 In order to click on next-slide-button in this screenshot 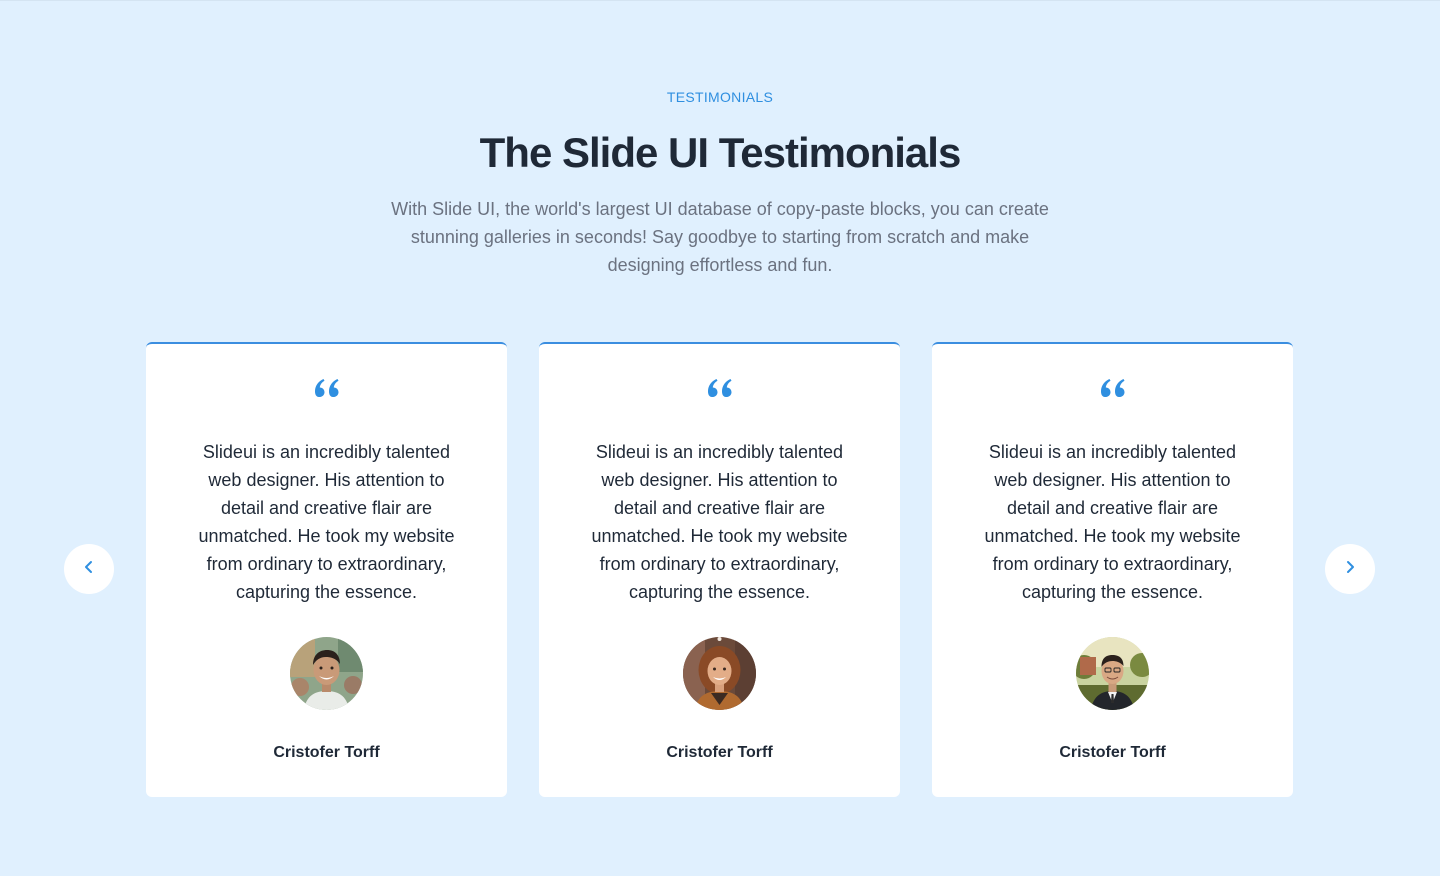, I will do `click(1350, 569)`.